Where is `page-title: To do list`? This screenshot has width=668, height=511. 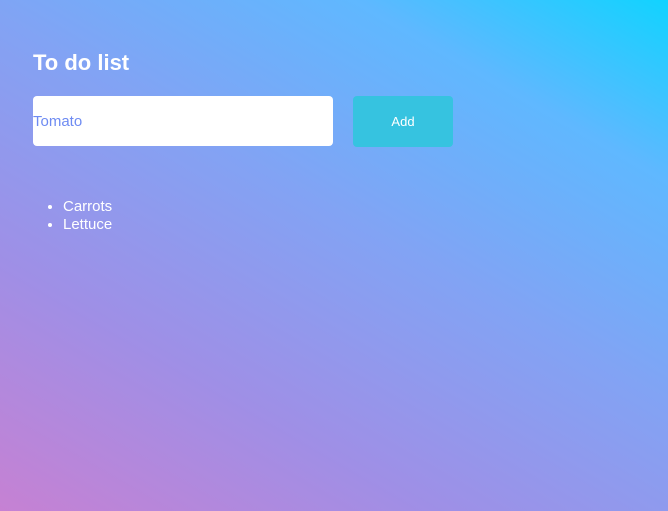 page-title: To do list is located at coordinates (81, 62).